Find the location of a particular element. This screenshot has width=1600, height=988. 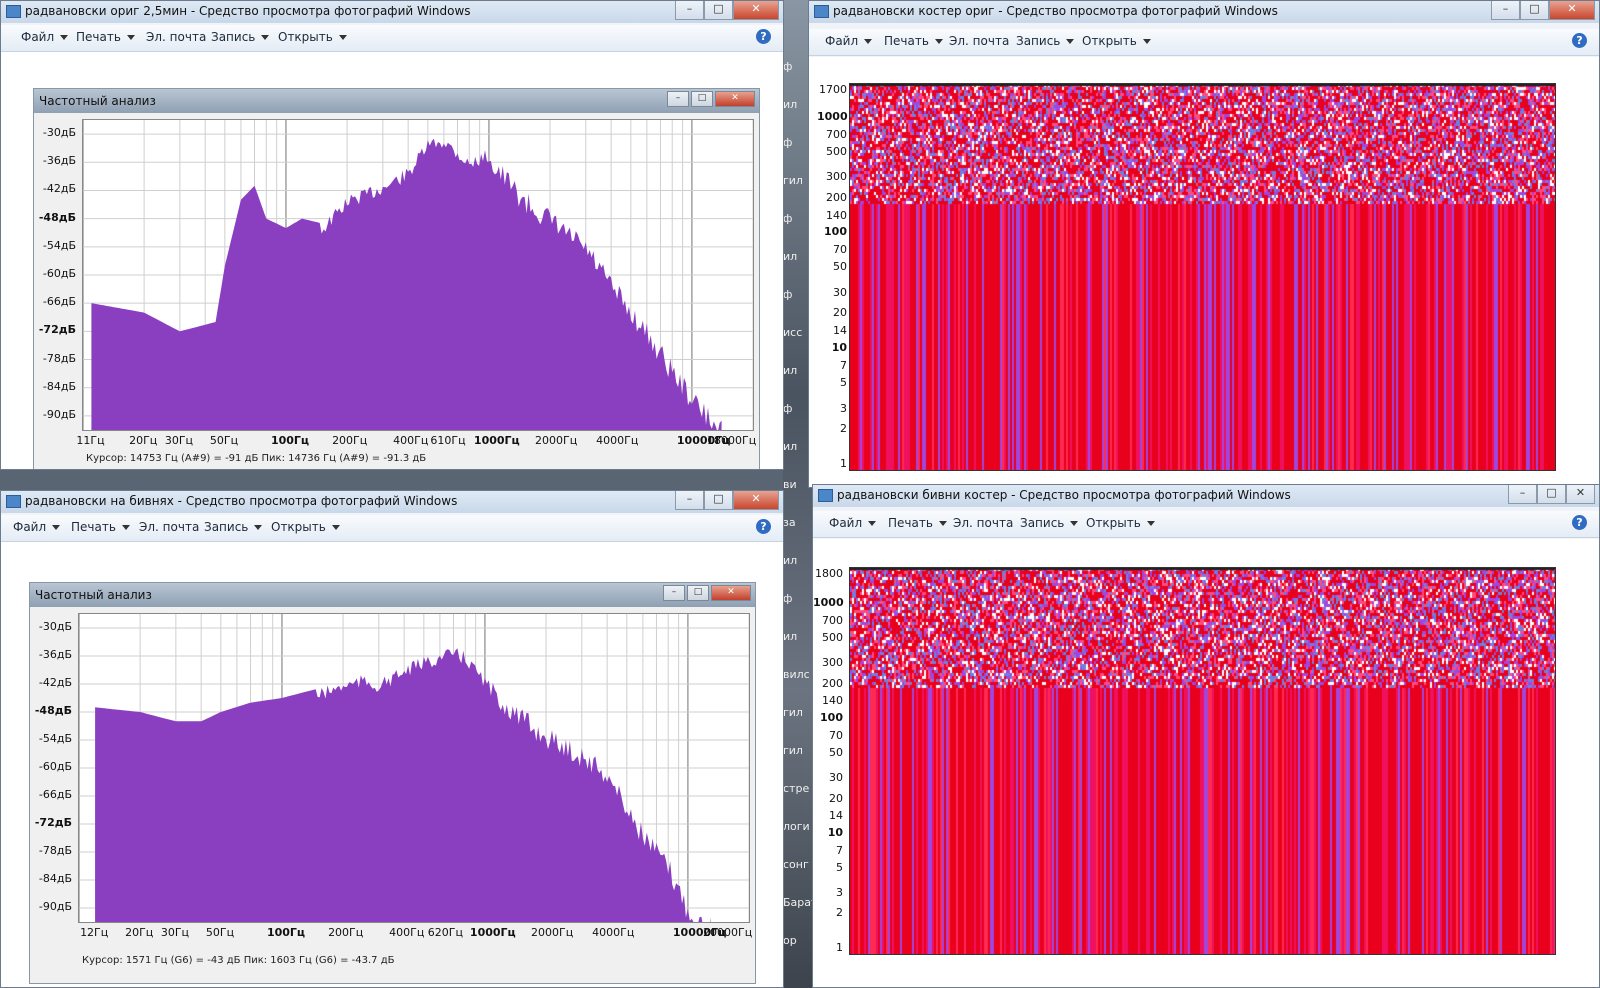

desktop-icon-label: ор is located at coordinates (790, 940).